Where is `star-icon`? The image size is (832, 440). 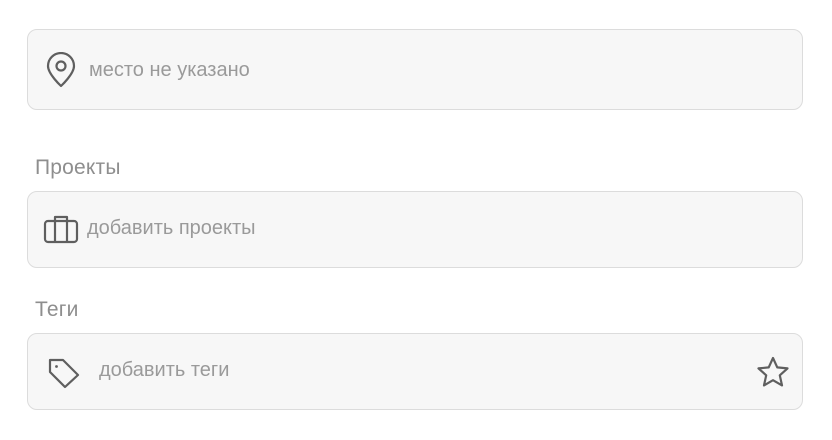
star-icon is located at coordinates (773, 372).